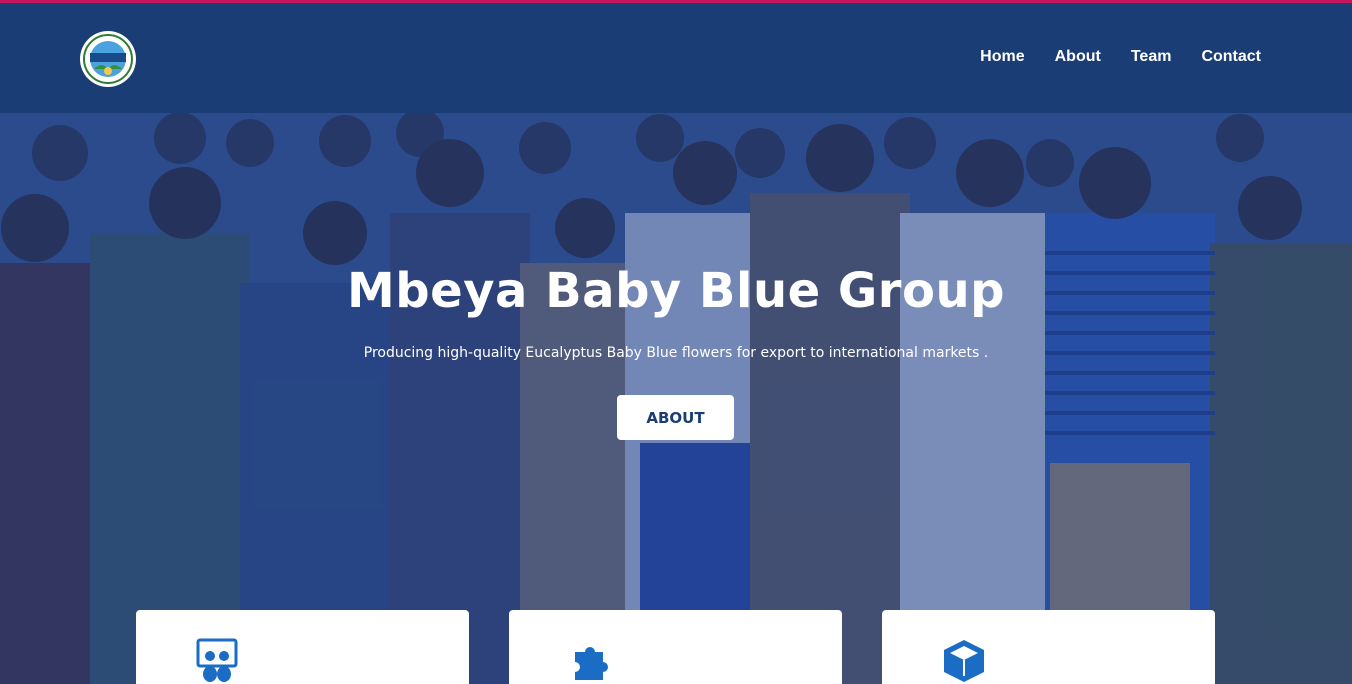 The width and height of the screenshot is (1352, 684). What do you see at coordinates (217, 660) in the screenshot?
I see `users-presentation-icon` at bounding box center [217, 660].